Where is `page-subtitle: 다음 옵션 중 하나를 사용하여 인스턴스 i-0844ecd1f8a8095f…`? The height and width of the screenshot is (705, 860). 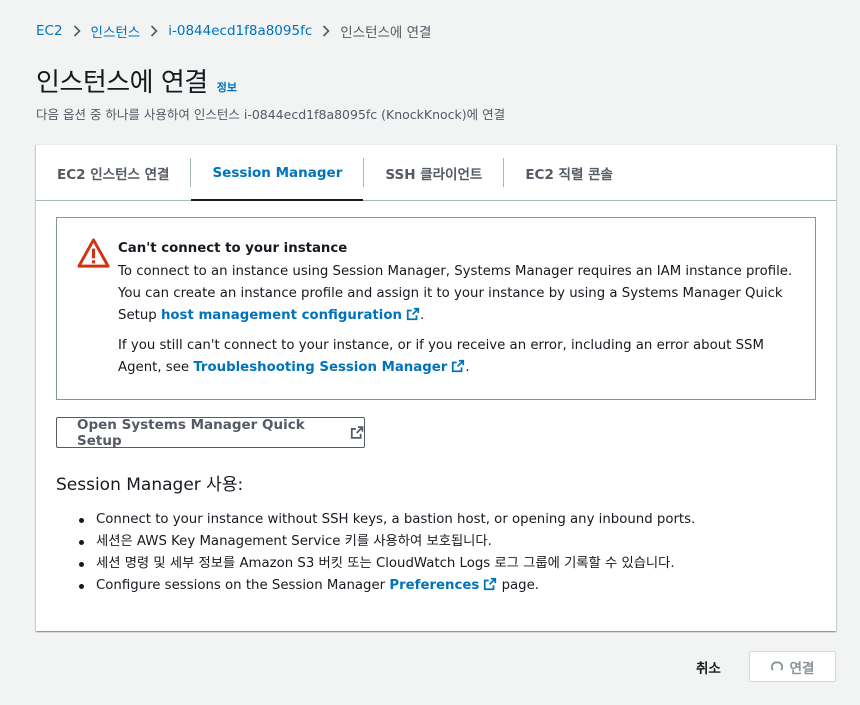 page-subtitle: 다음 옵션 중 하나를 사용하여 인스턴스 i-0844ecd1f8a8095f… is located at coordinates (271, 114).